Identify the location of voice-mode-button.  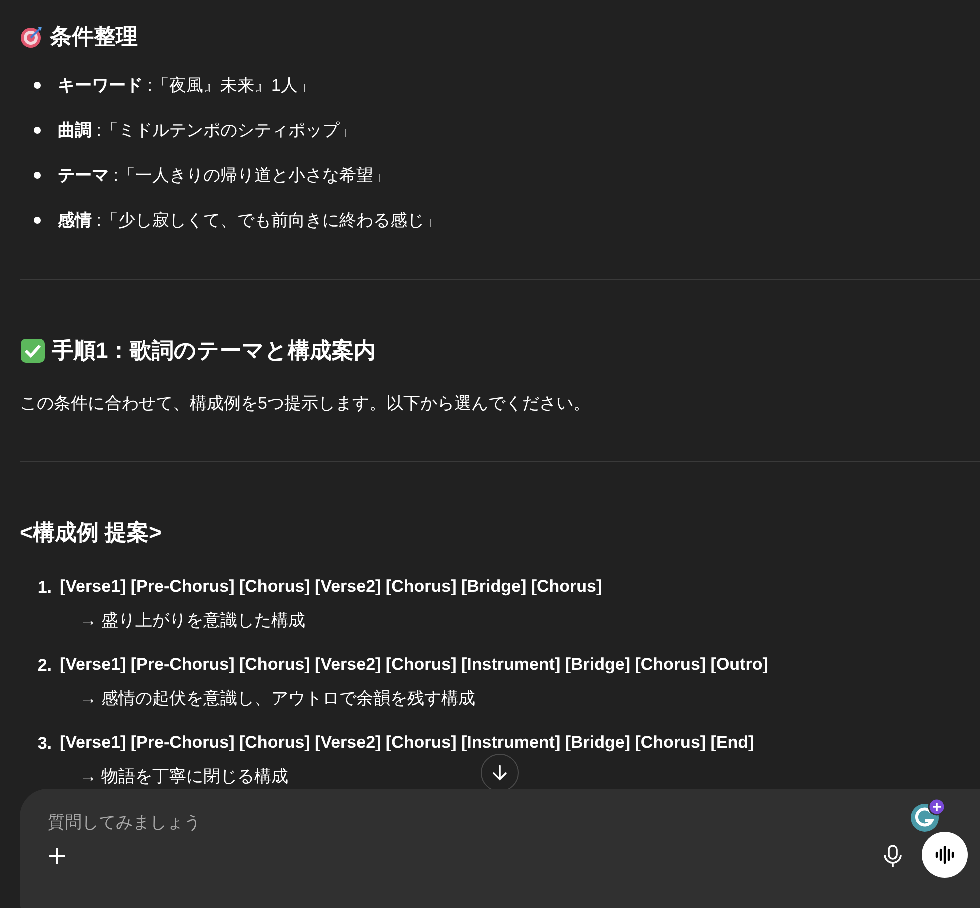
(945, 855).